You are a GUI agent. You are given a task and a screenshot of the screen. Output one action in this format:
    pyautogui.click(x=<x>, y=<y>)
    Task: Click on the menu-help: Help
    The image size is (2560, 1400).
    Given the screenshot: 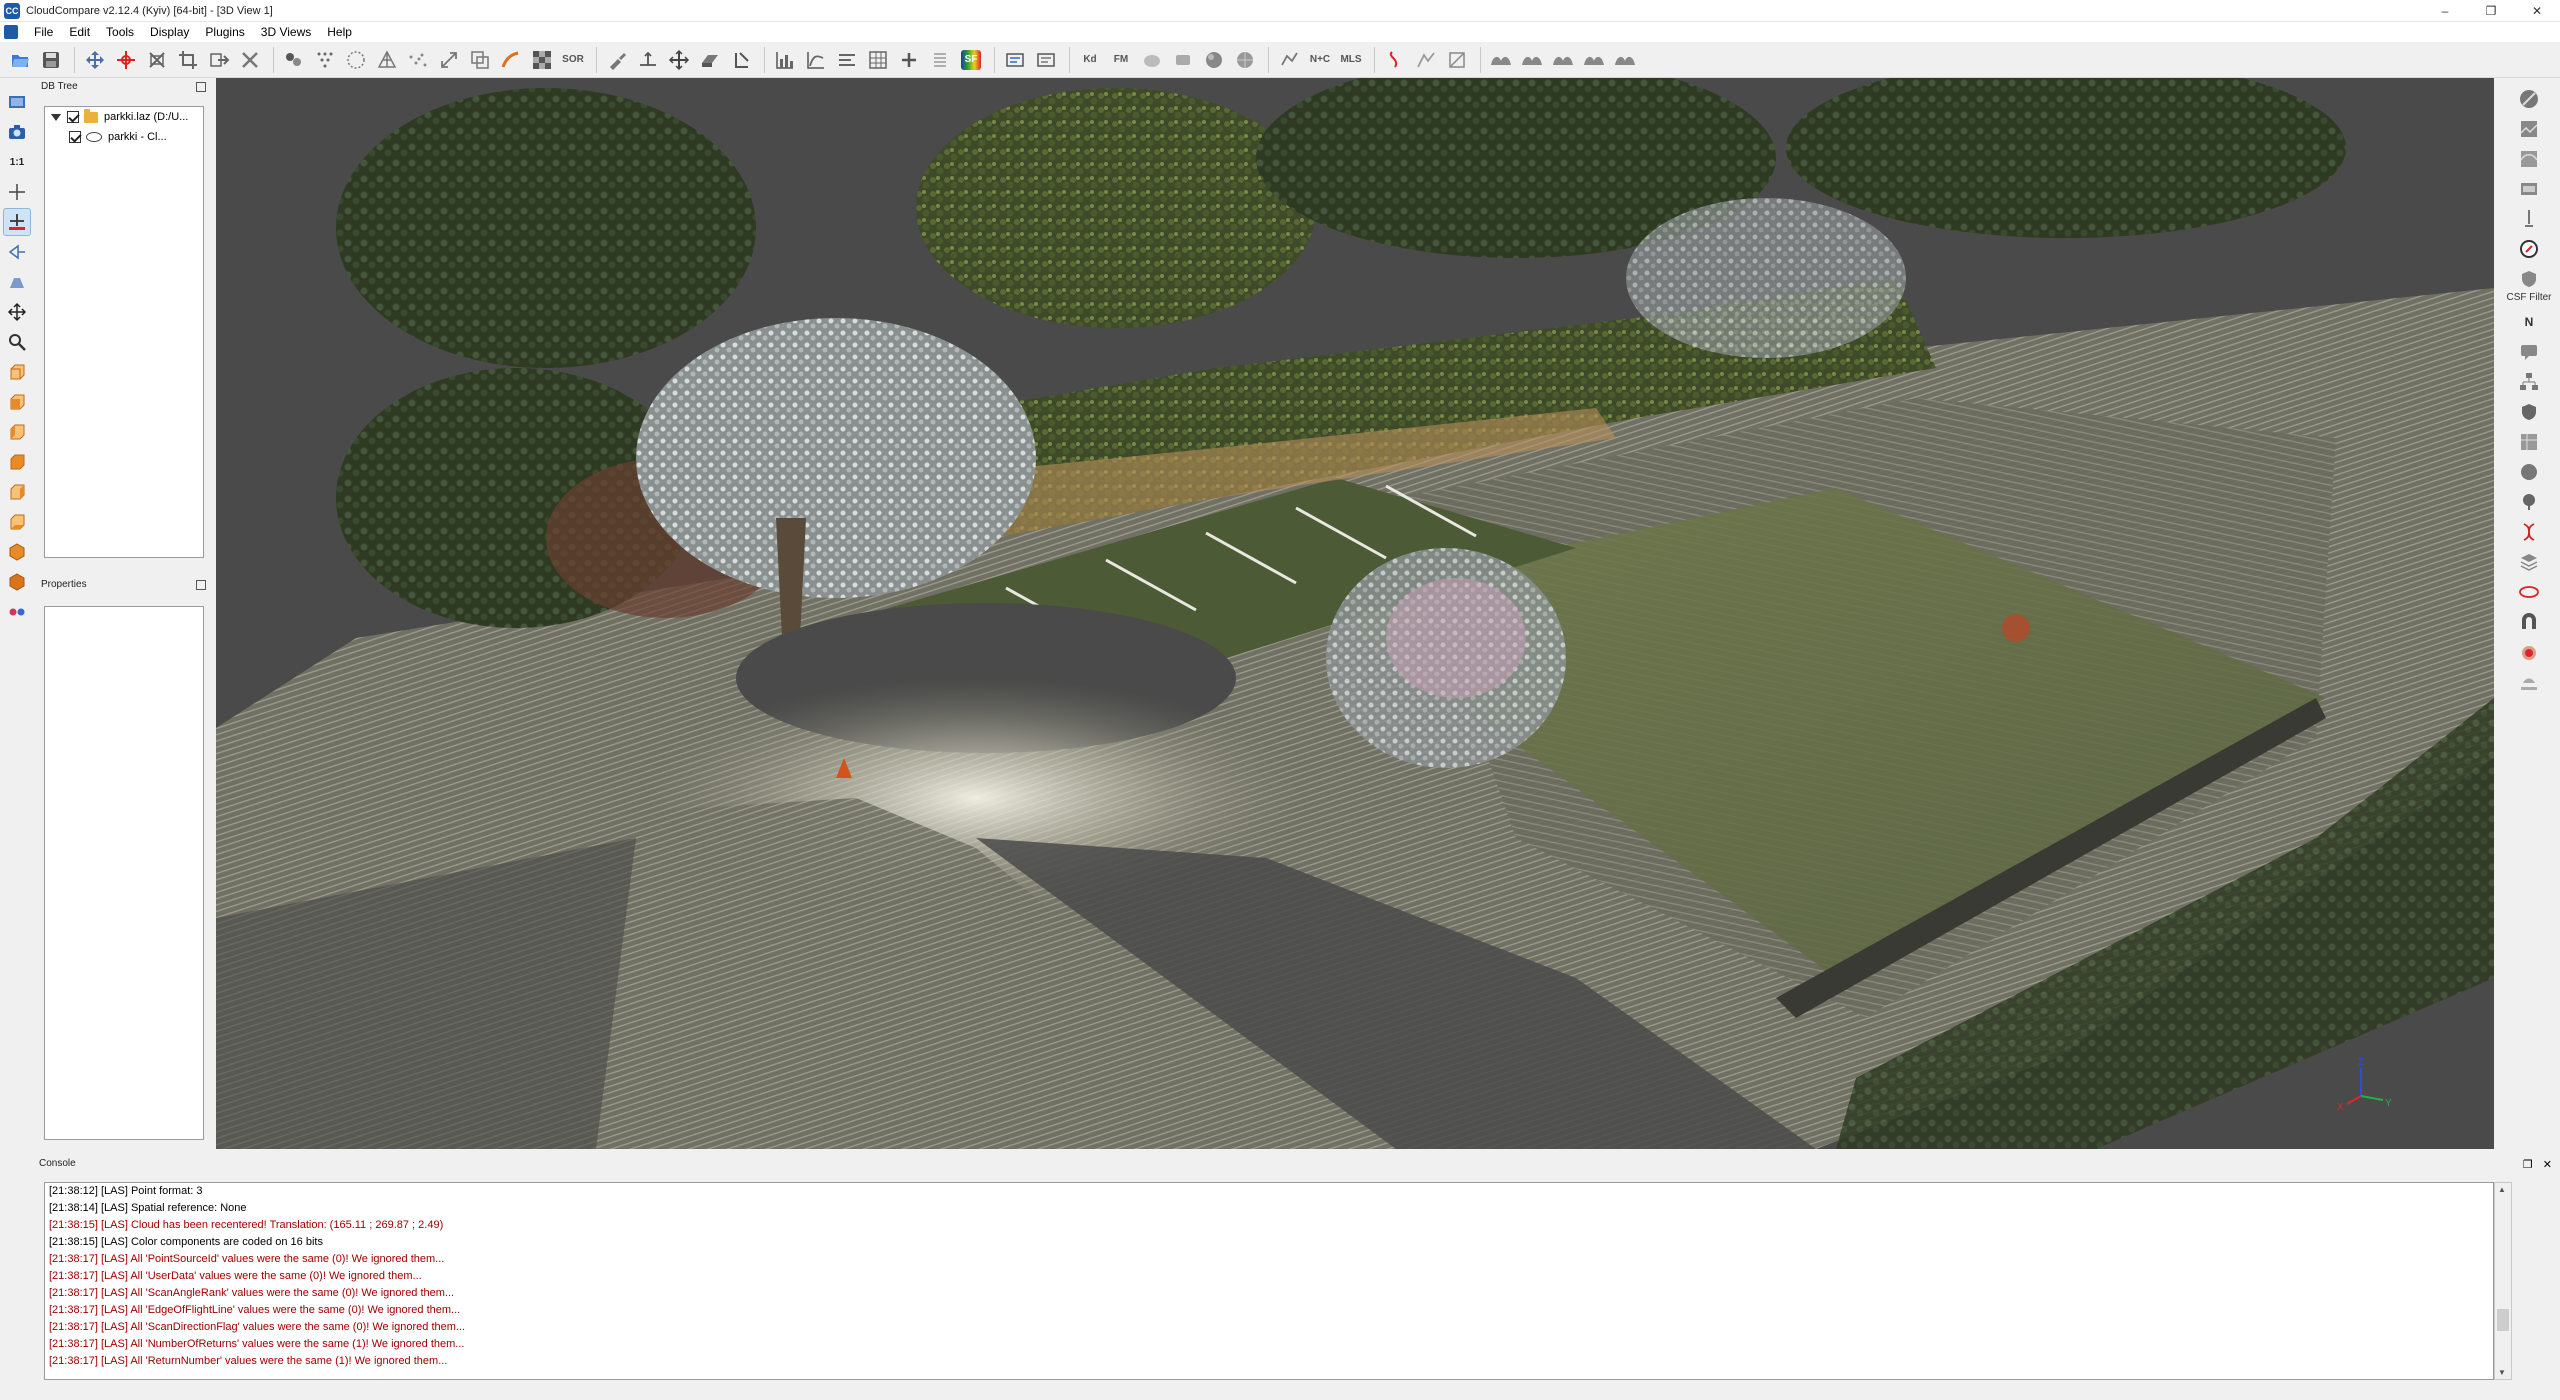 What is the action you would take?
    pyautogui.click(x=339, y=32)
    